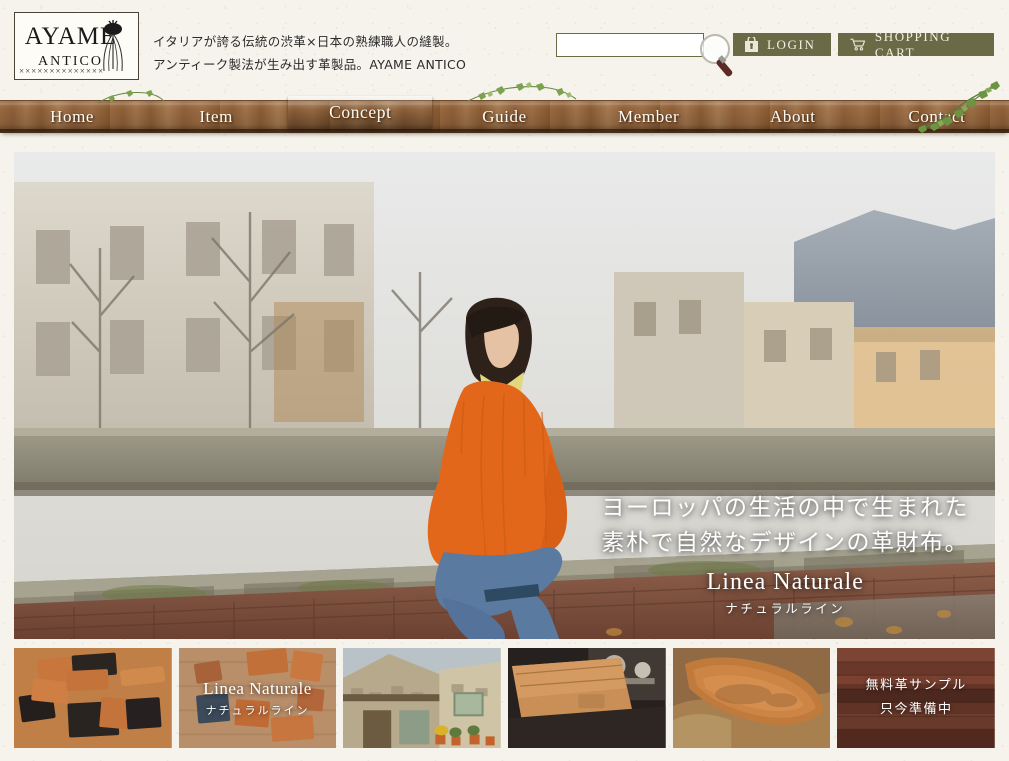 The height and width of the screenshot is (761, 1009). I want to click on thumbnail-strip: Linea Naturale ナチュラルライン 無料革サンプル 只今準備中, so click(505, 698).